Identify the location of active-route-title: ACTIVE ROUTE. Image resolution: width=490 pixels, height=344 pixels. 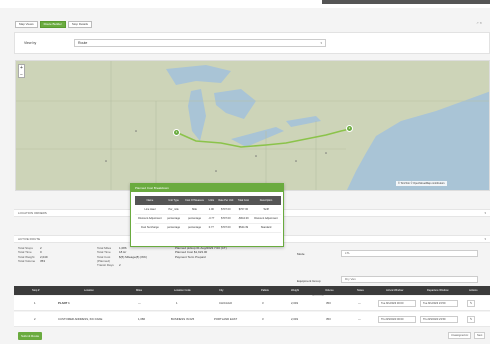
(29, 239).